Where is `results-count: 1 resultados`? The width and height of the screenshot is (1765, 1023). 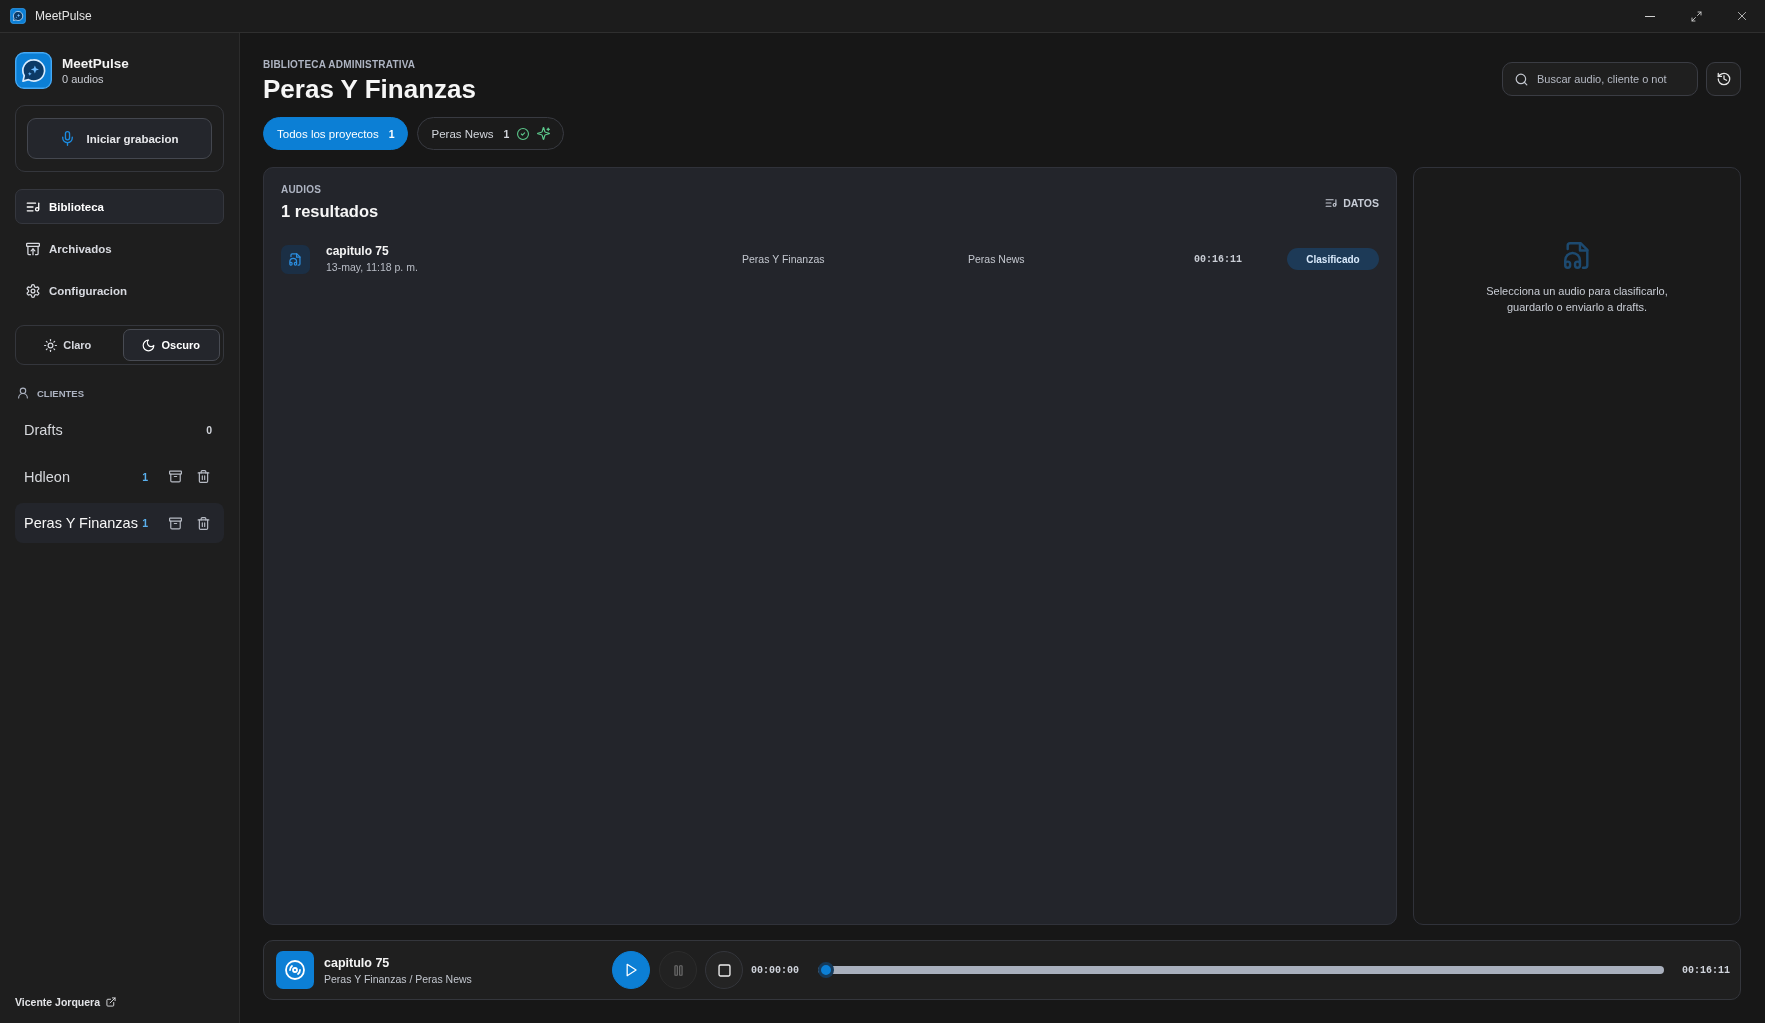
results-count: 1 resultados is located at coordinates (330, 211).